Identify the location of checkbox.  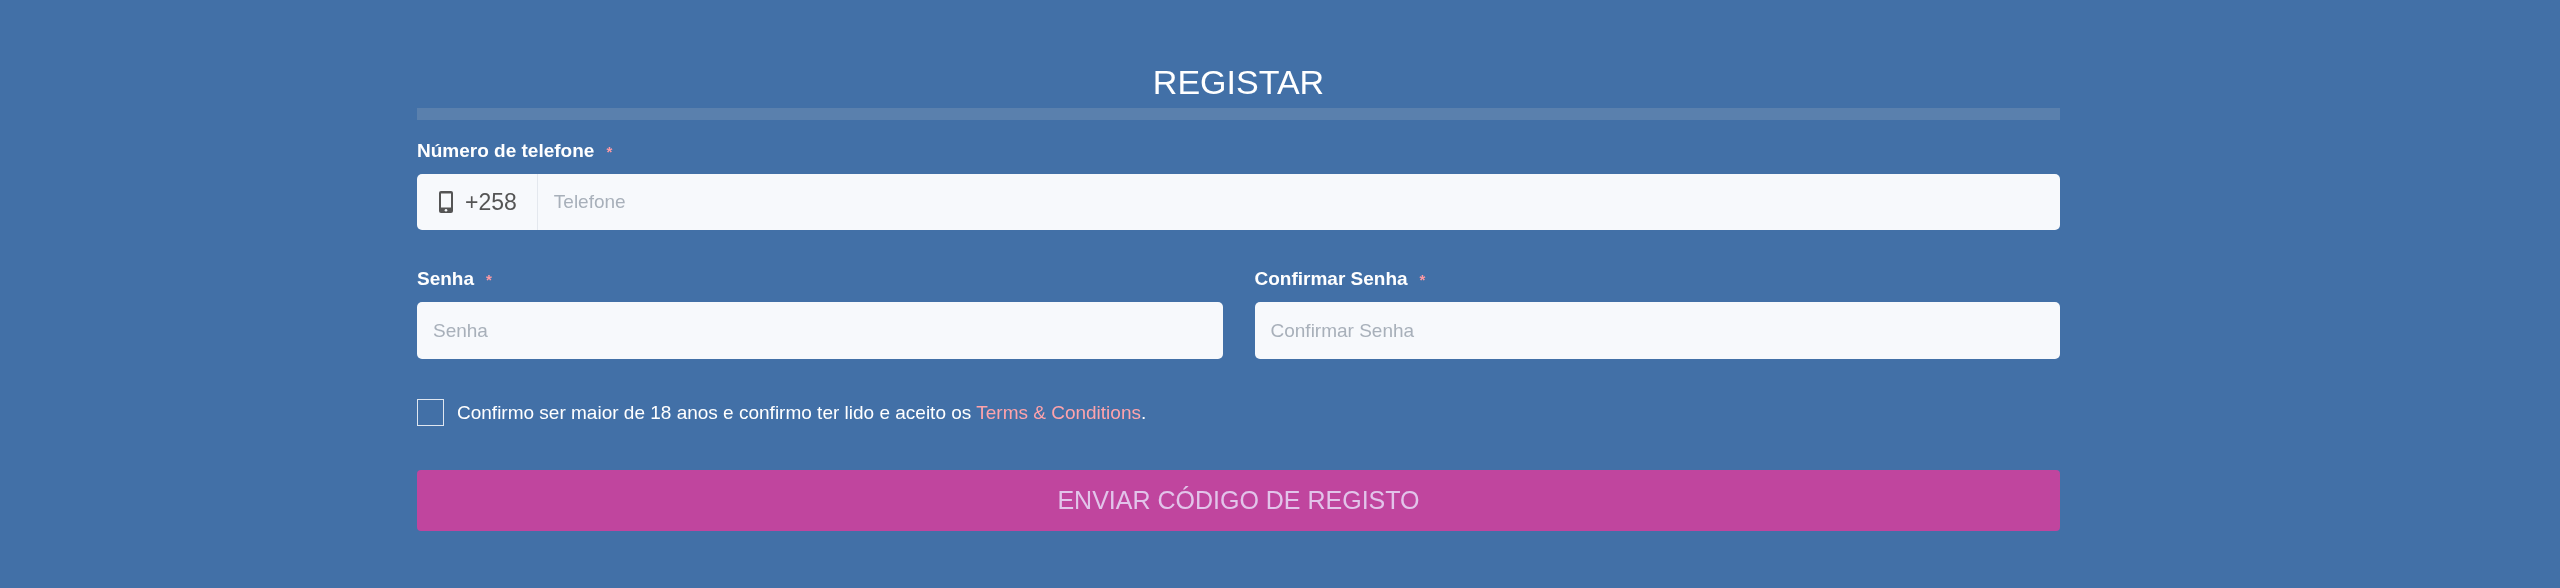
(430, 412).